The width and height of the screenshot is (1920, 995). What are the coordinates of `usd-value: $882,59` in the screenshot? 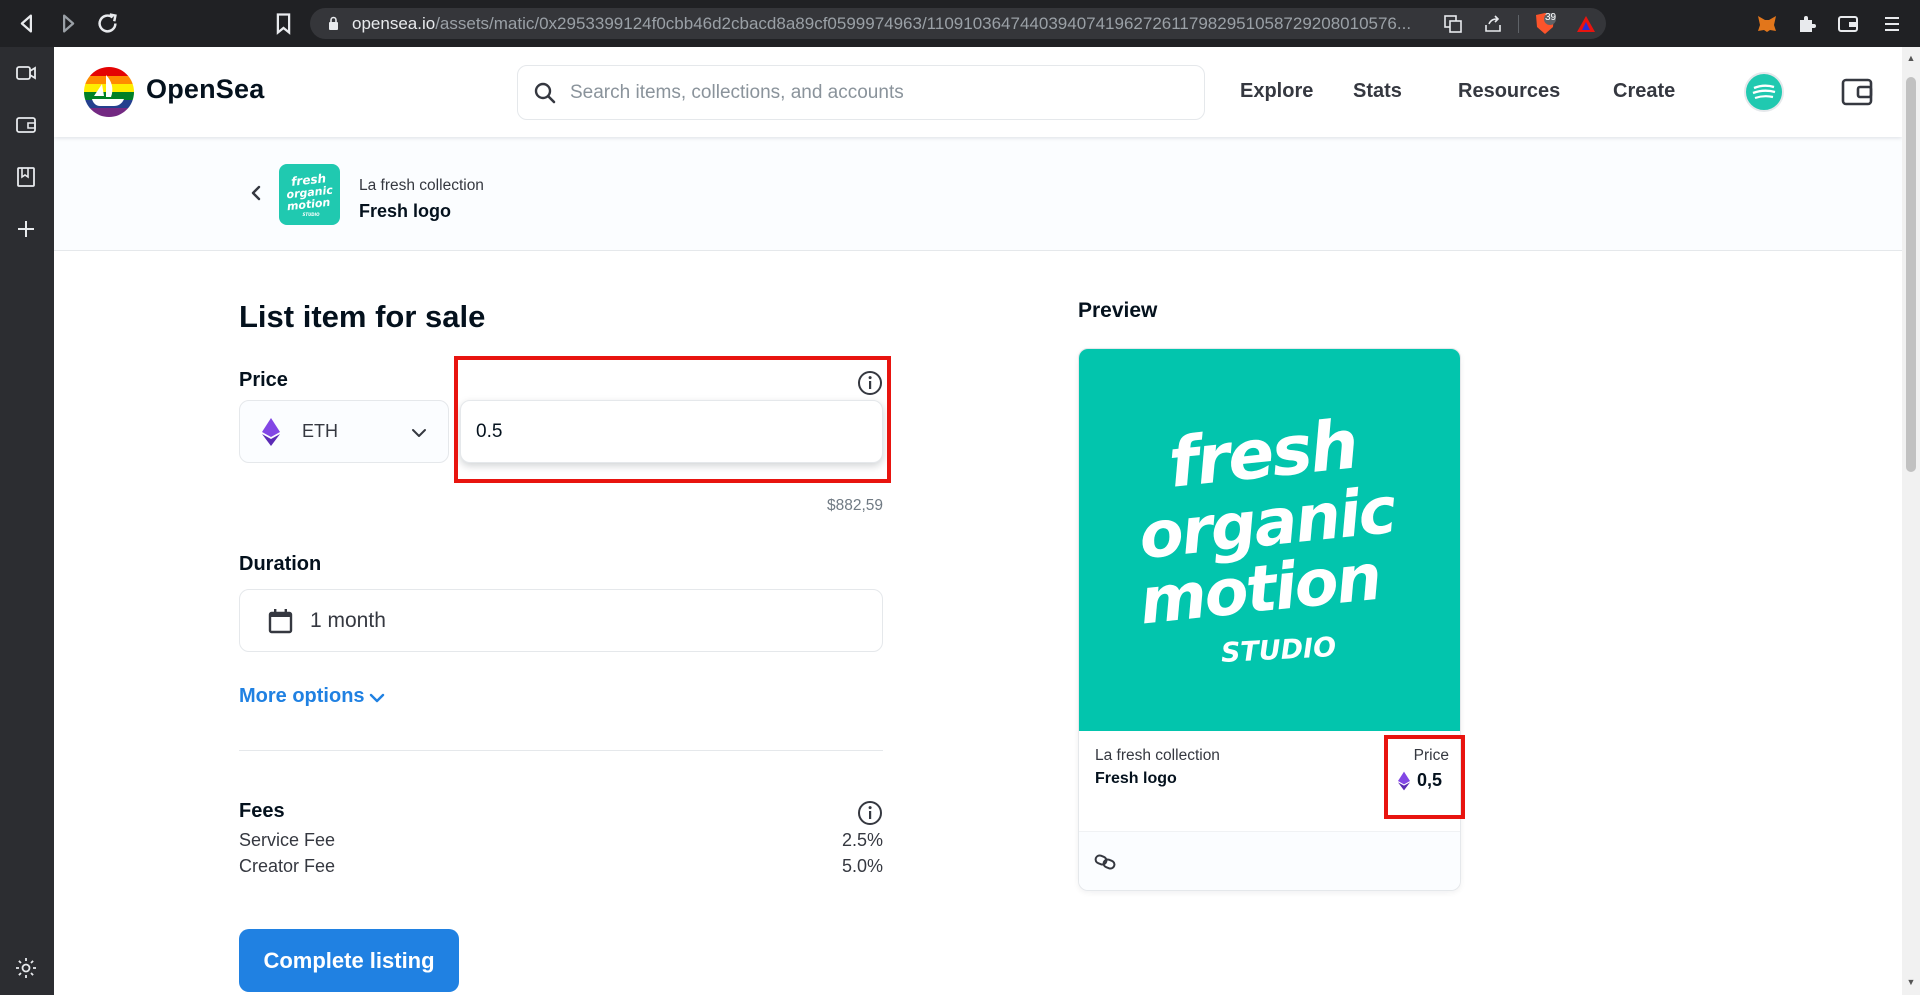 It's located at (854, 505).